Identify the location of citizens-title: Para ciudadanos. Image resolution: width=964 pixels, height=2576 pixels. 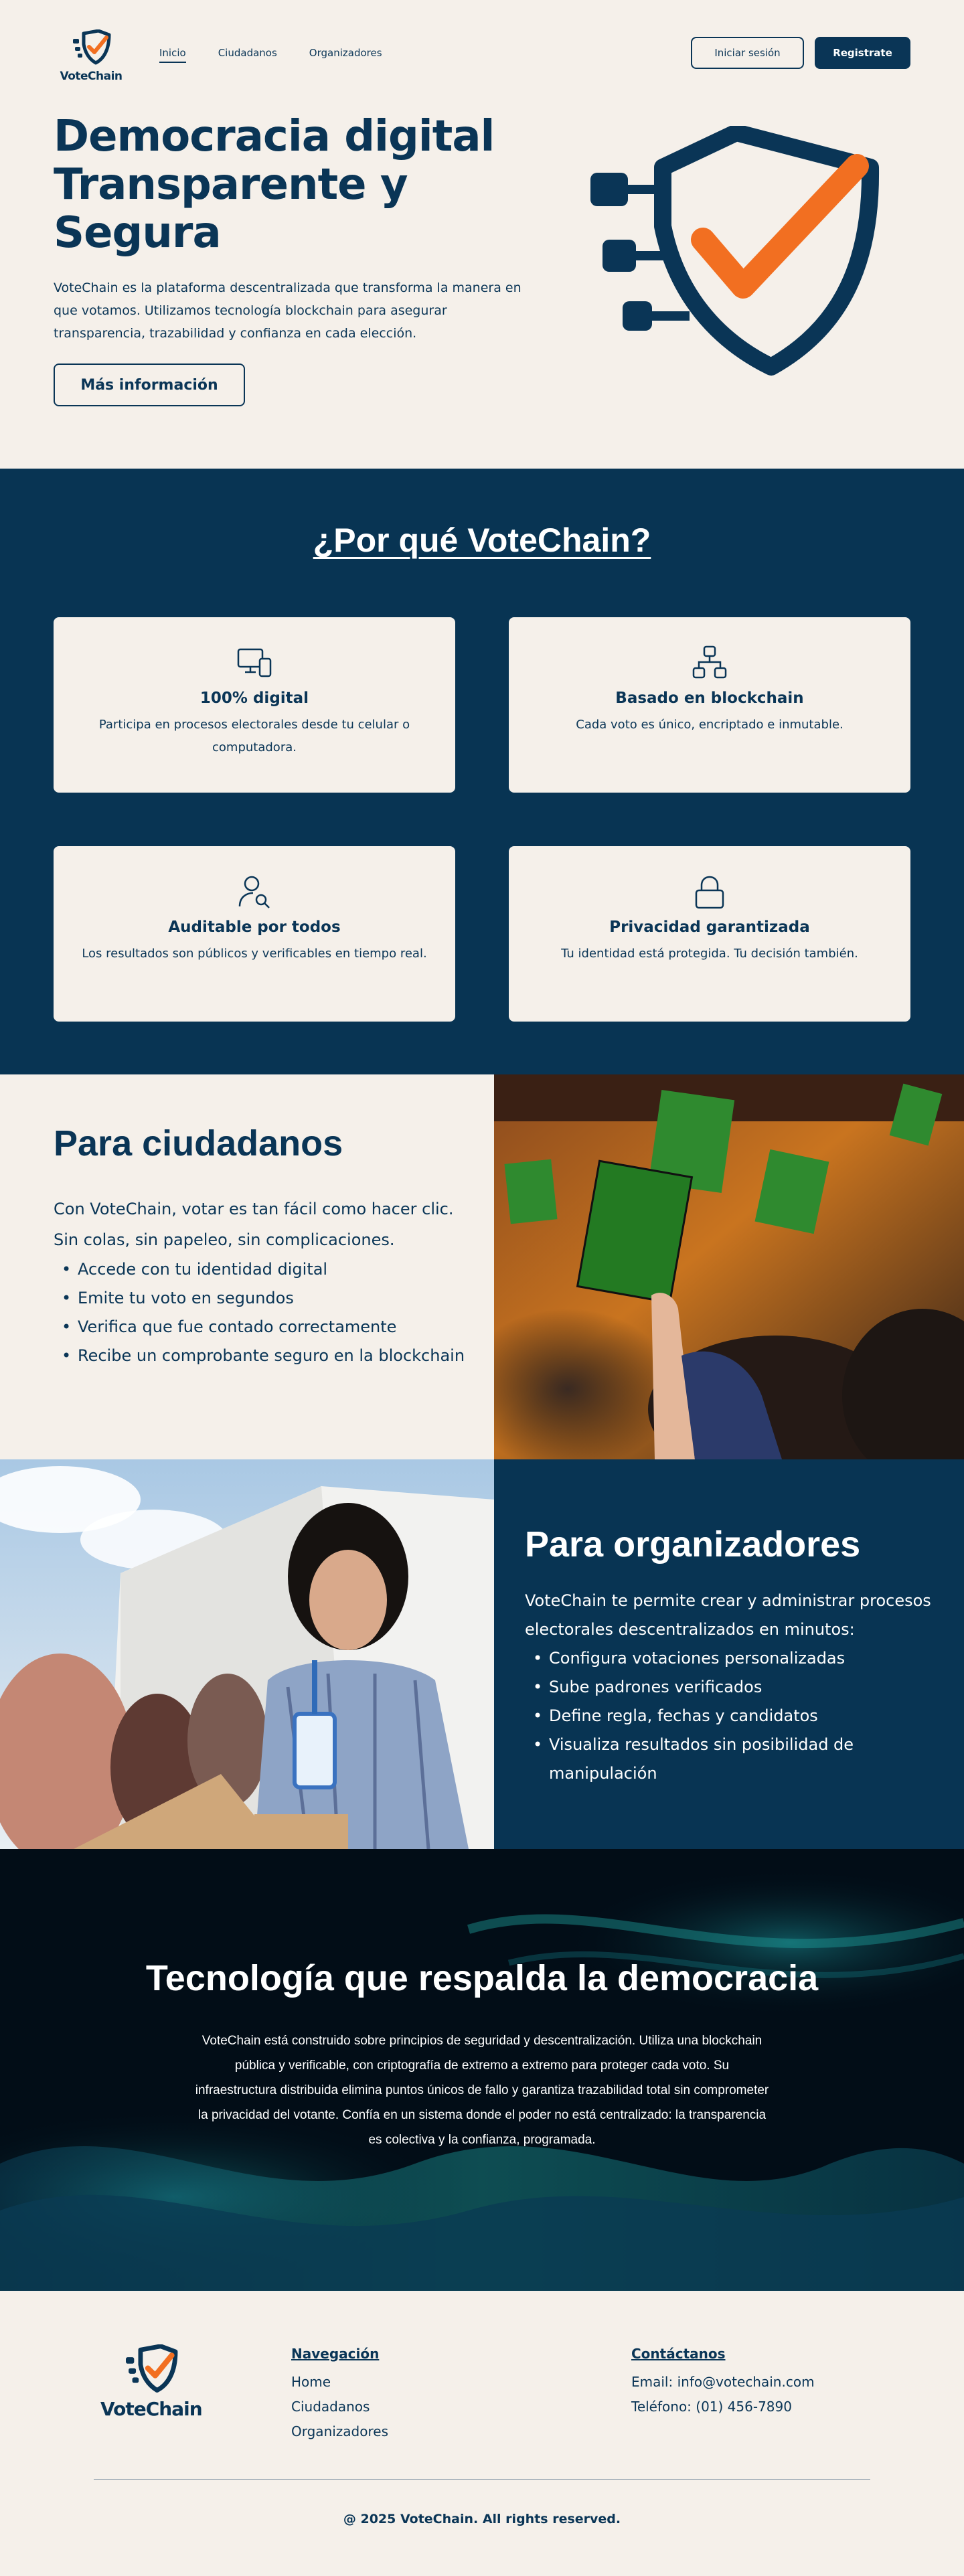
(198, 1143).